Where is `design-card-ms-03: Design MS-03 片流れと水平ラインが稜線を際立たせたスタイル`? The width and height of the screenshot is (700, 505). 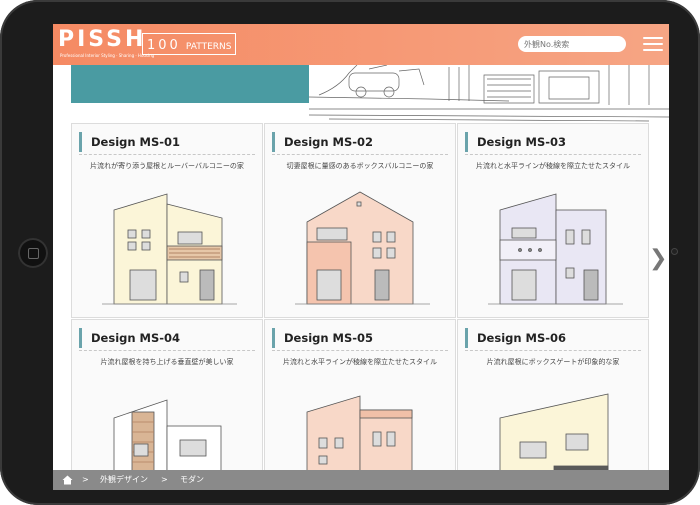 design-card-ms-03: Design MS-03 片流れと水平ラインが稜線を際立たせたスタイル is located at coordinates (553, 220).